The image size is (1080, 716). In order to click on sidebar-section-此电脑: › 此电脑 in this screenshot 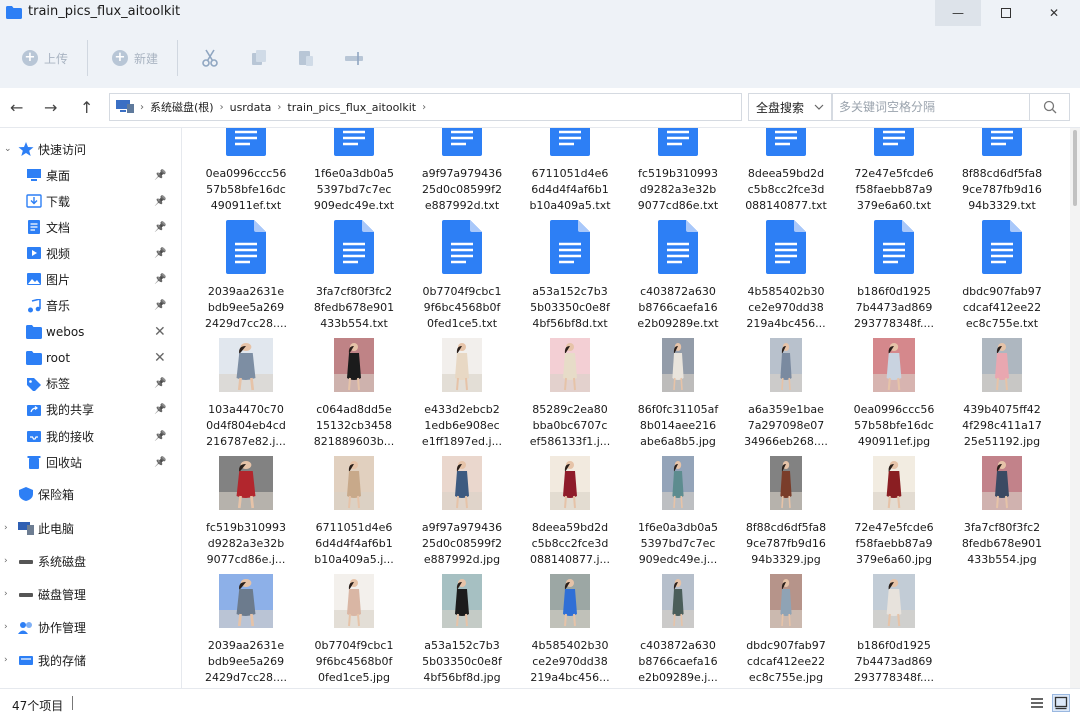, I will do `click(90, 528)`.